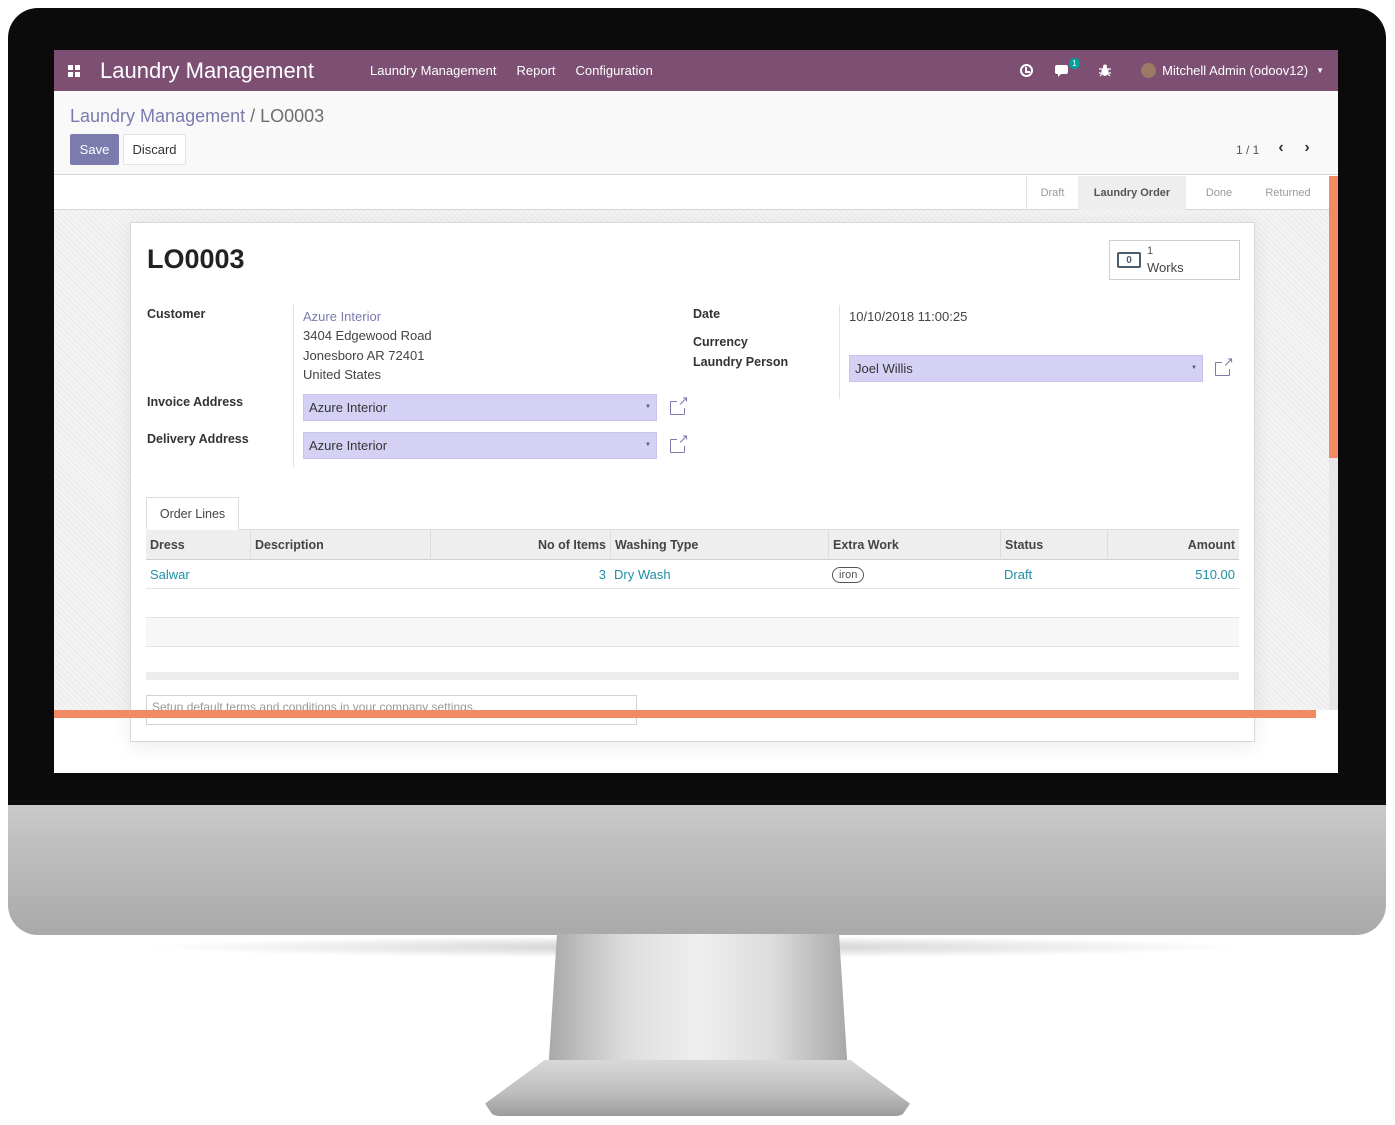  What do you see at coordinates (719, 545) in the screenshot?
I see `column-header-washing-type: Washing Type` at bounding box center [719, 545].